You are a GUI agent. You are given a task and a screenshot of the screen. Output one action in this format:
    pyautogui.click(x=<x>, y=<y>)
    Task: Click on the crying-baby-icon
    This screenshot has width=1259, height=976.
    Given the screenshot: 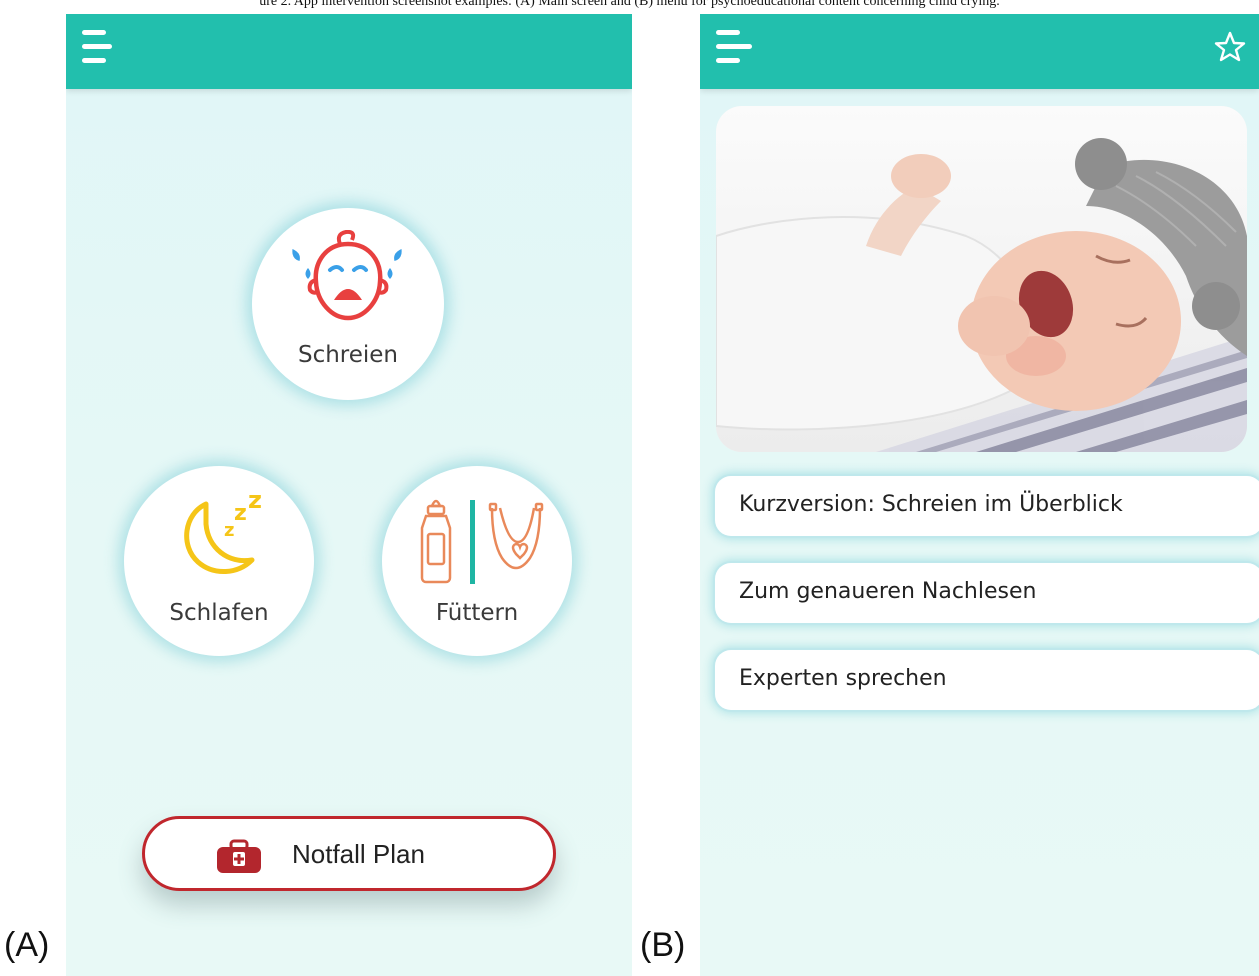 What is the action you would take?
    pyautogui.click(x=347, y=275)
    